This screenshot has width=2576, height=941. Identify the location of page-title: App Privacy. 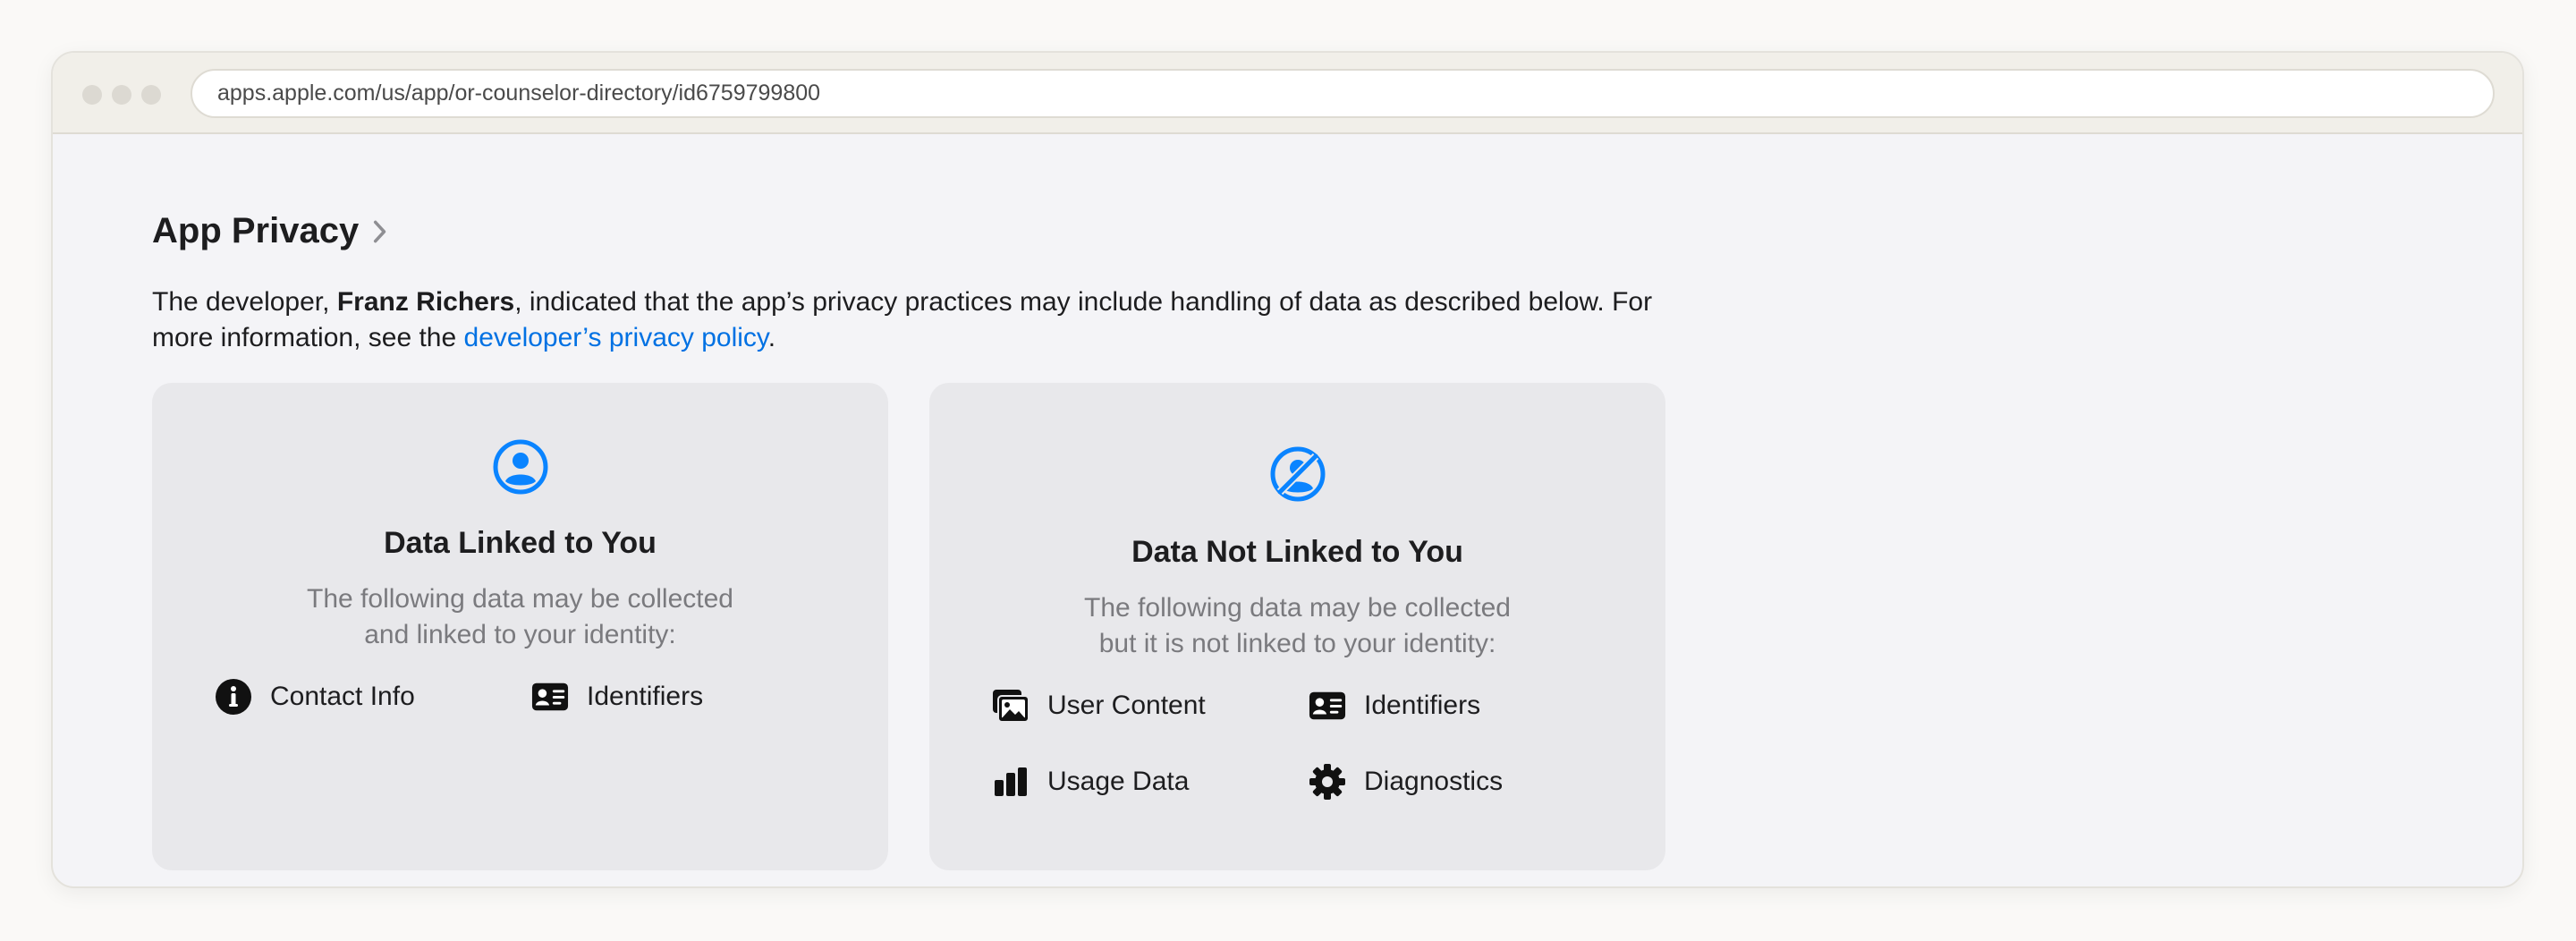
(256, 230).